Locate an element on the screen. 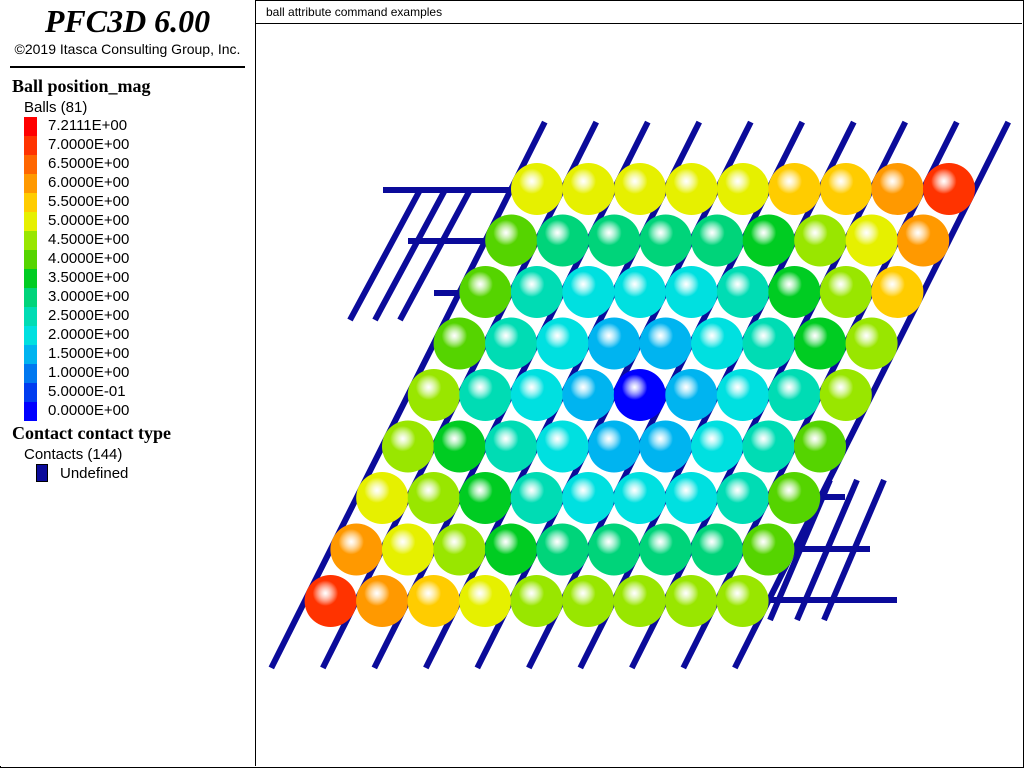 The height and width of the screenshot is (768, 1024). color-scale-label: 0.0000E+00 is located at coordinates (89, 410).